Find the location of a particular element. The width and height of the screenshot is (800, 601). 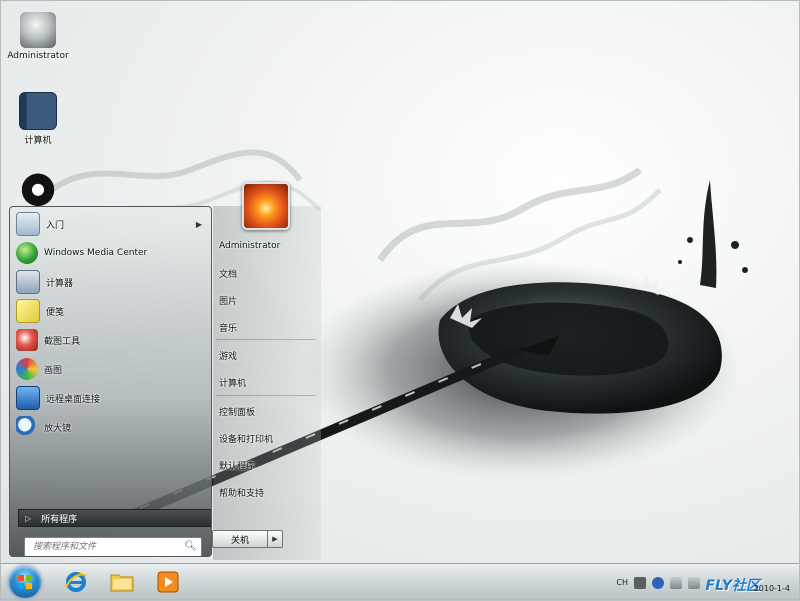

desktop-icon-administrator: Administrator is located at coordinates (38, 36).